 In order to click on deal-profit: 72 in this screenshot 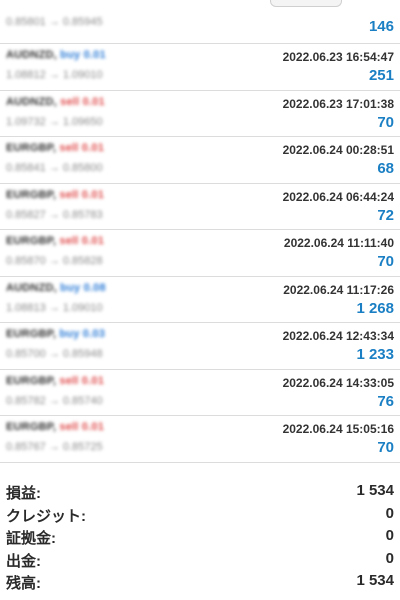, I will do `click(385, 215)`.